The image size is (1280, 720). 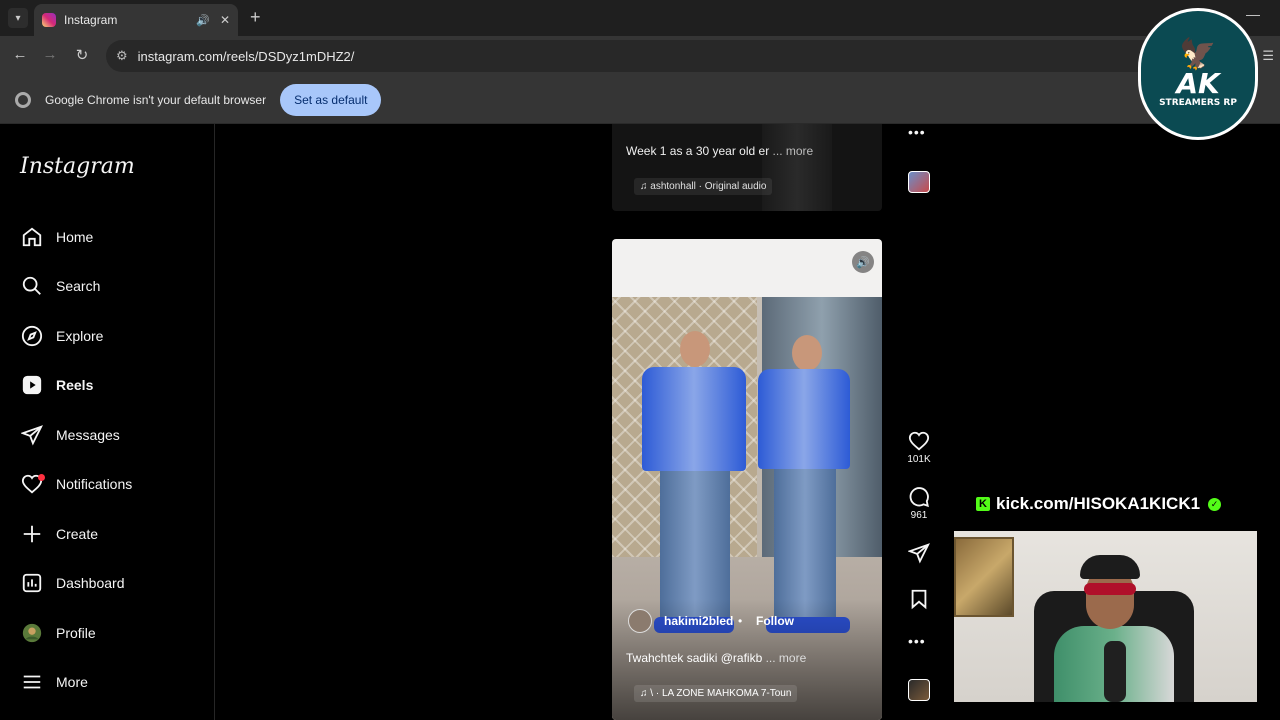 I want to click on caption-text: Week 1 as a 30 year old er, so click(x=698, y=151).